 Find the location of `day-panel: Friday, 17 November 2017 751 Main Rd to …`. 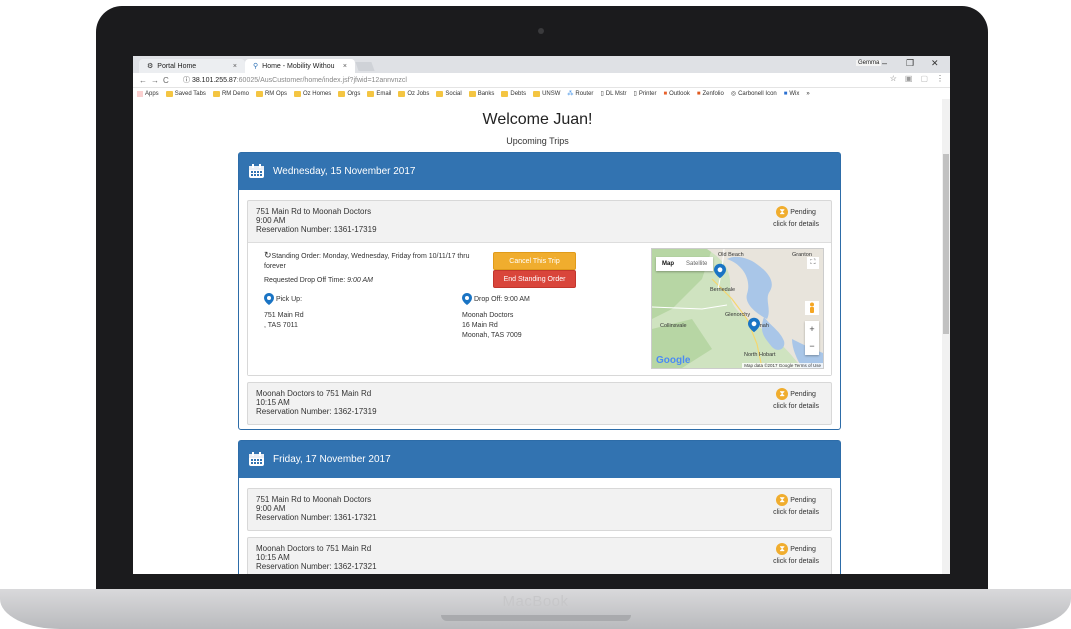

day-panel: Friday, 17 November 2017 751 Main Rd to … is located at coordinates (539, 507).